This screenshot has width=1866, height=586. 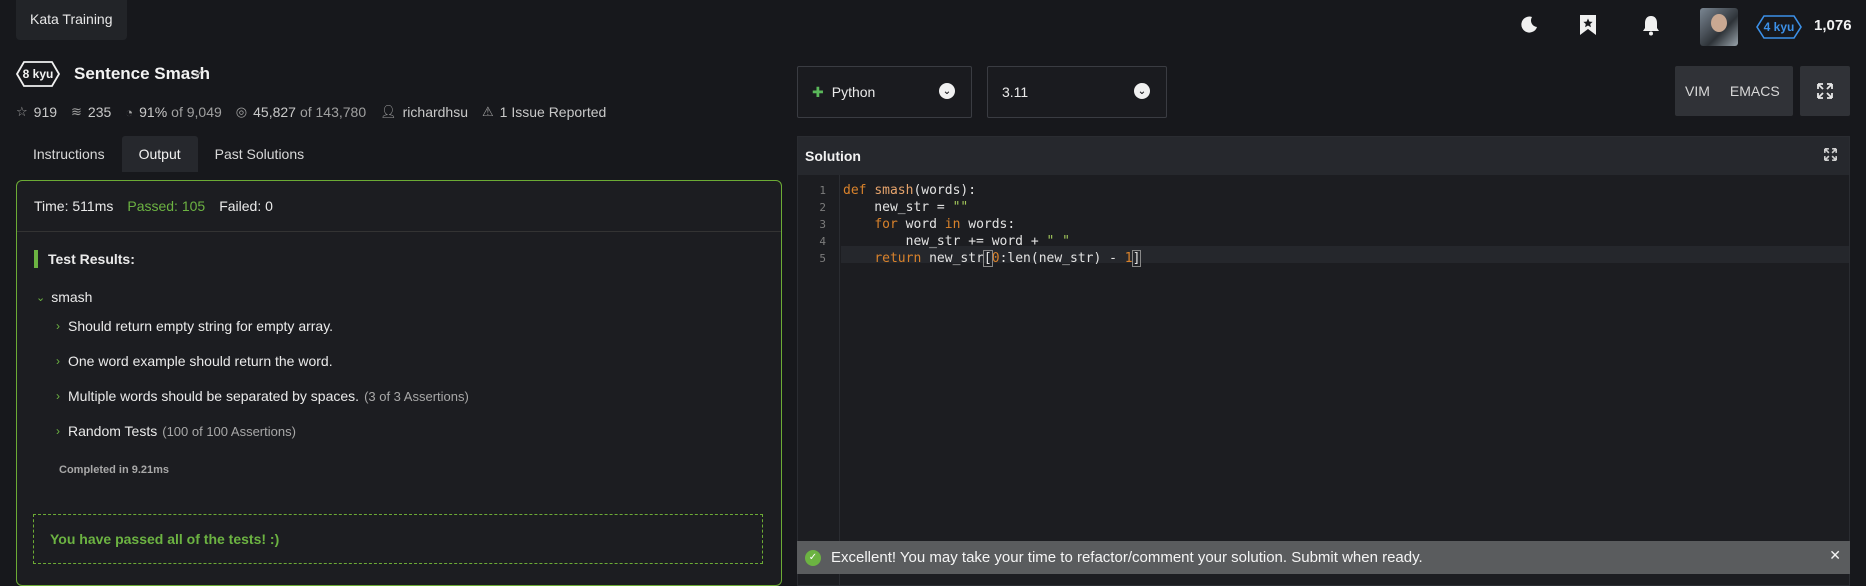 What do you see at coordinates (822, 224) in the screenshot?
I see `line-number: 3` at bounding box center [822, 224].